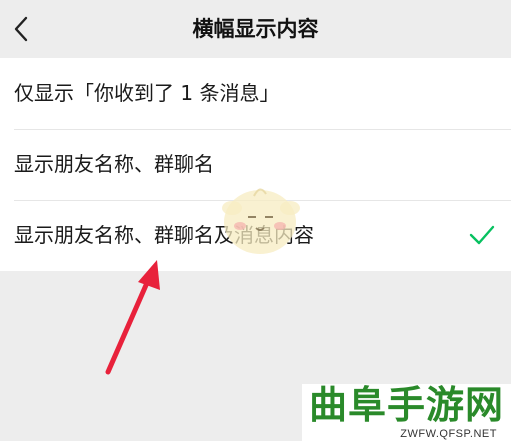 The width and height of the screenshot is (511, 441). Describe the element at coordinates (482, 235) in the screenshot. I see `checkmark-icon` at that location.